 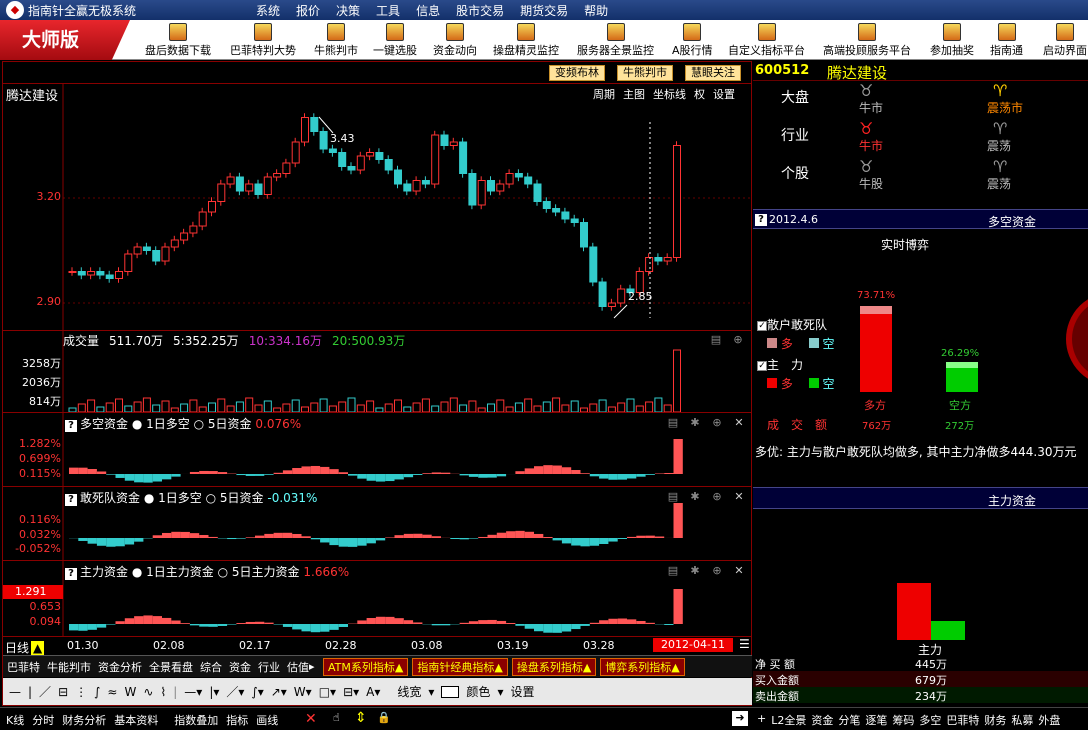 I want to click on bottom-tab-3: 全景看盘, so click(x=171, y=667).